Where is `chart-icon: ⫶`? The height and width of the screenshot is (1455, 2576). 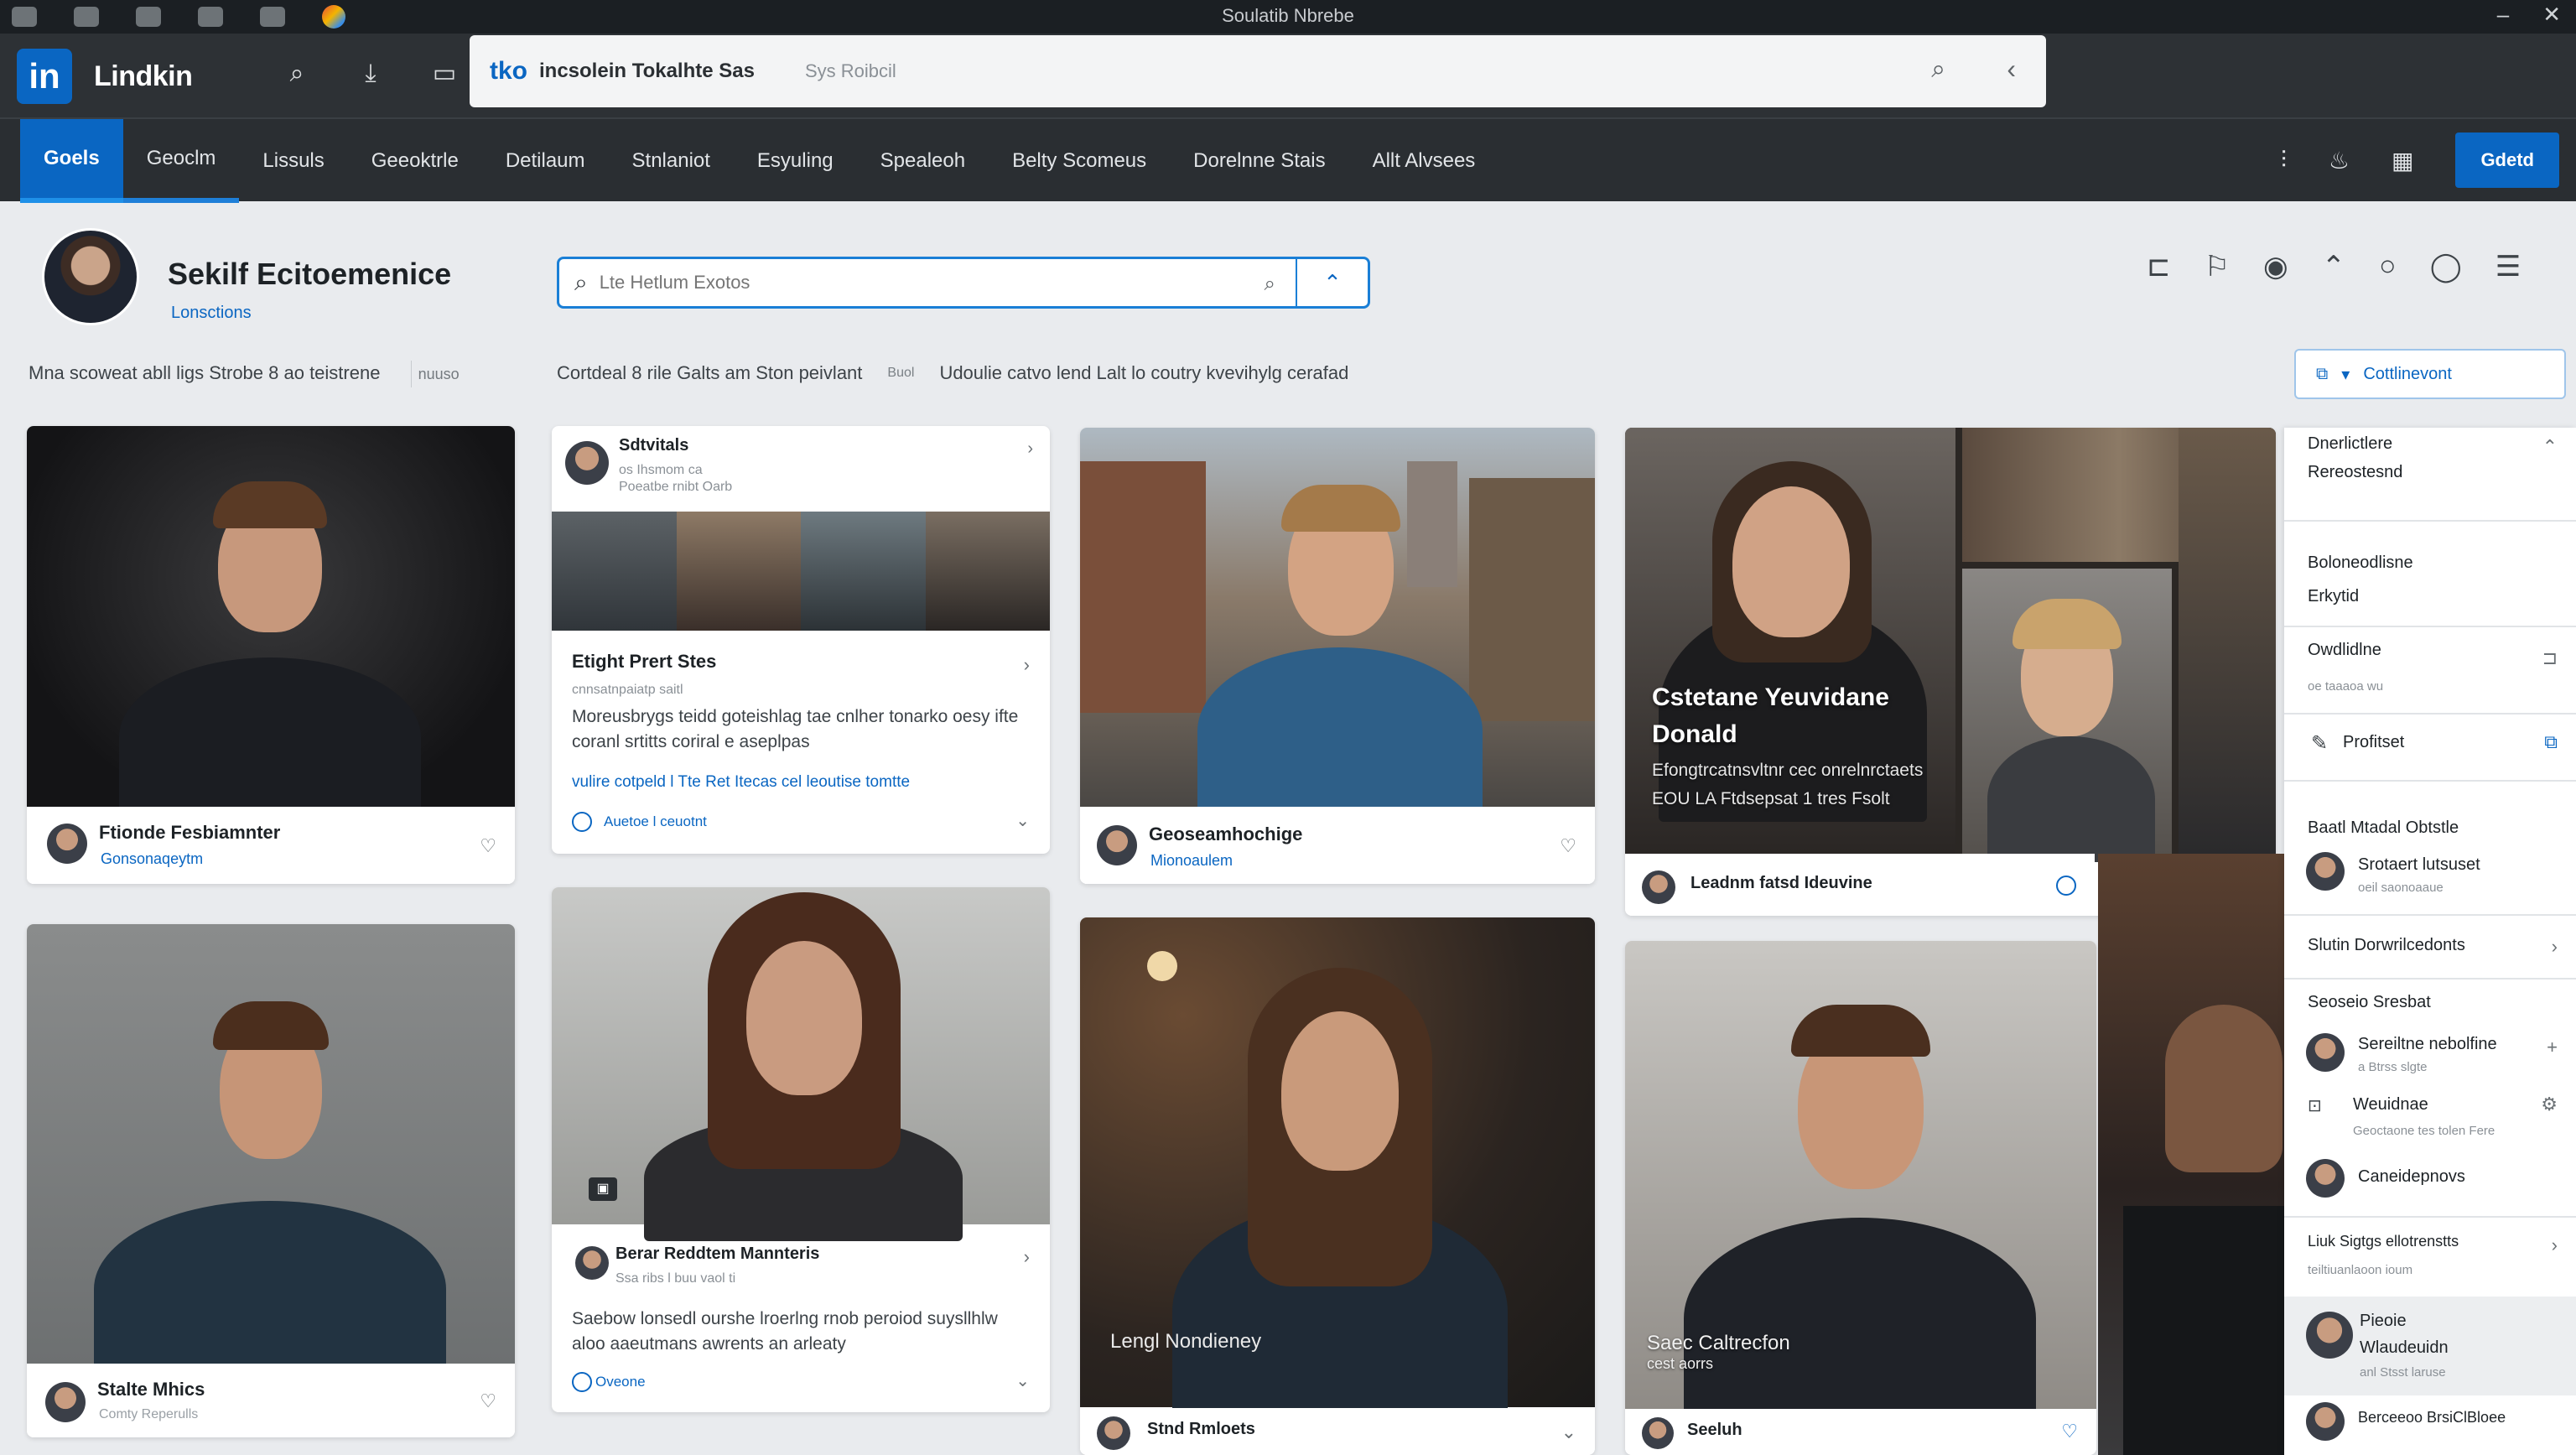
chart-icon: ⫶ is located at coordinates (2284, 160).